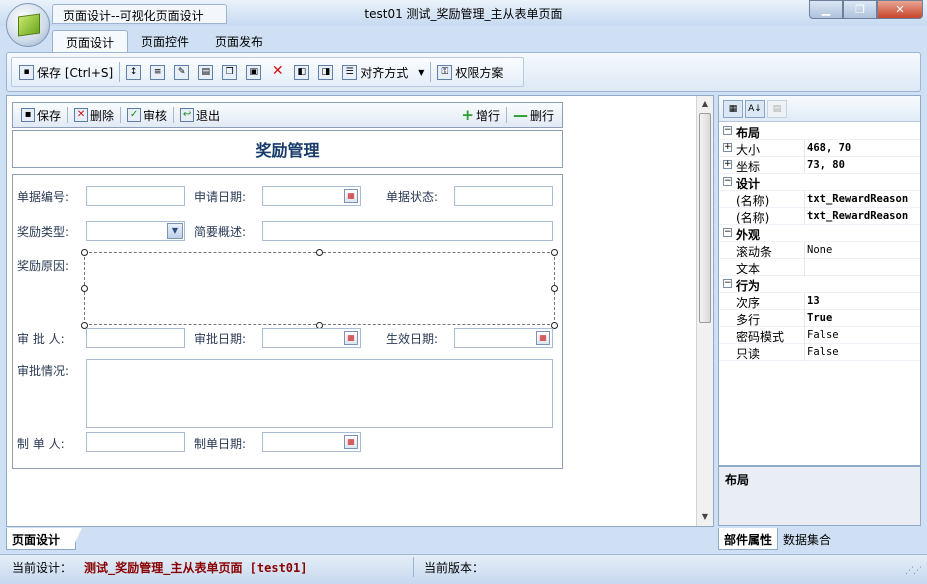  I want to click on send-back-button: ◨, so click(327, 72).